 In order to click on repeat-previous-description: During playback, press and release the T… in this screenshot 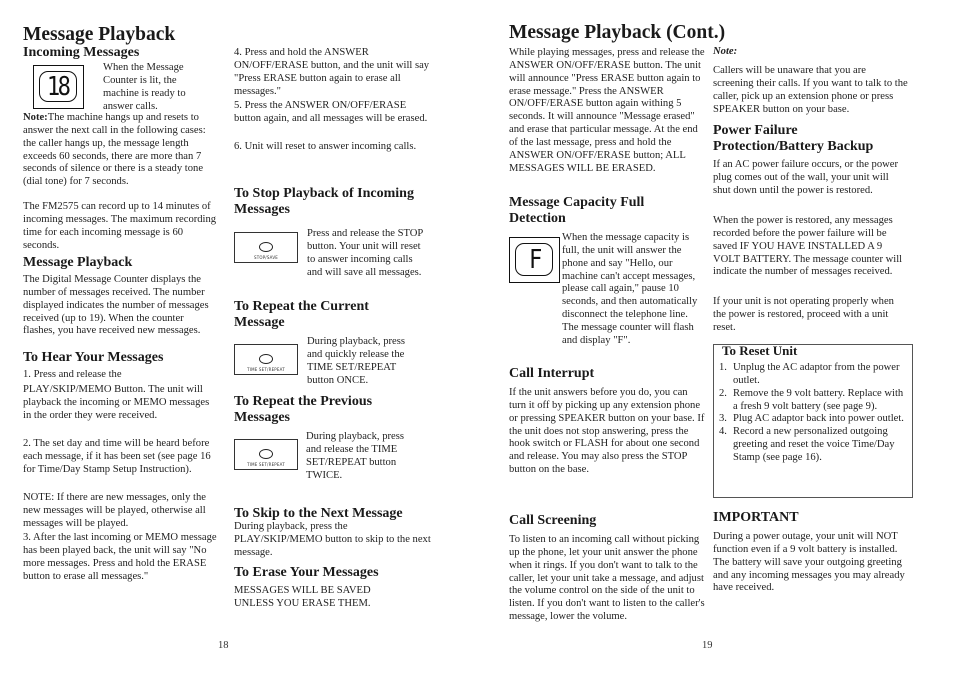, I will do `click(355, 456)`.